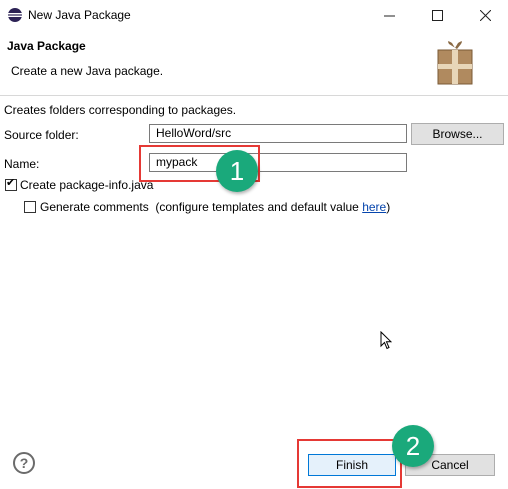 The image size is (508, 489). What do you see at coordinates (30, 207) in the screenshot?
I see `generate-comments-checkbox` at bounding box center [30, 207].